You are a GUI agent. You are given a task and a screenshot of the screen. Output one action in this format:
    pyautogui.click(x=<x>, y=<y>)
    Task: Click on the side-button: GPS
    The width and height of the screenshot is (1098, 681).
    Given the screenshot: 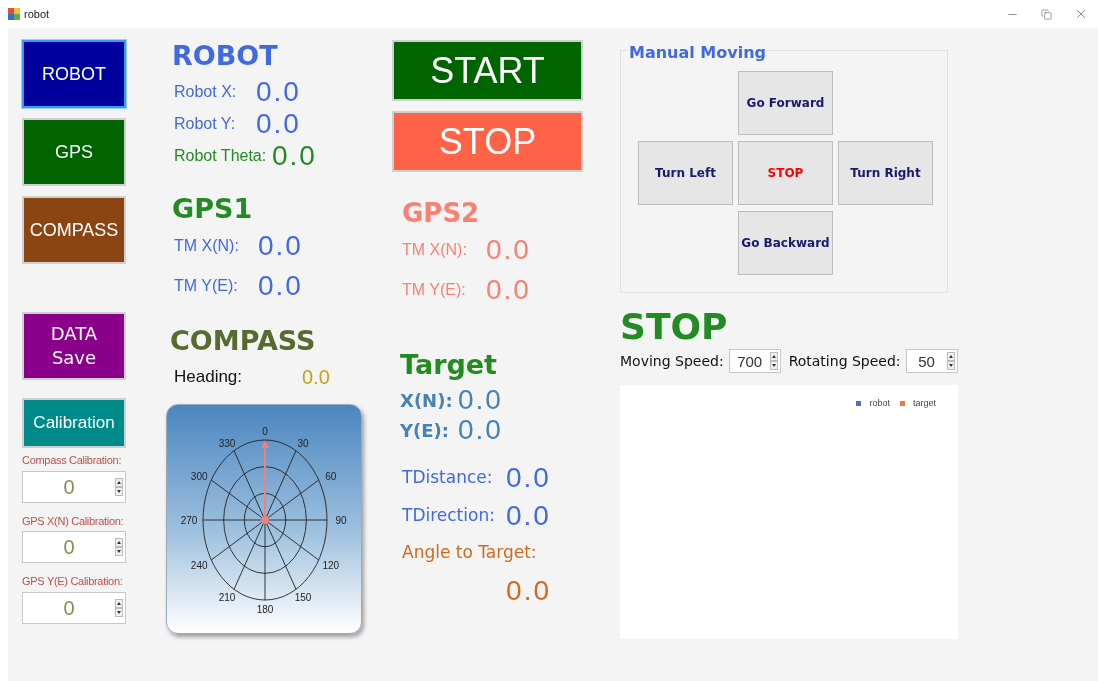 What is the action you would take?
    pyautogui.click(x=74, y=152)
    